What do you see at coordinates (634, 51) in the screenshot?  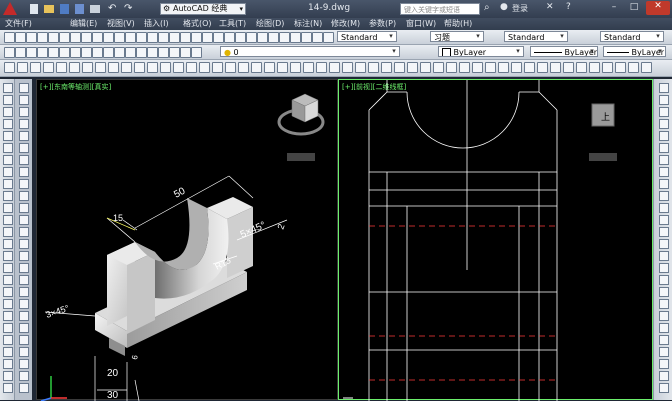 I see `lineweight-dropdown: ByLayer ▾` at bounding box center [634, 51].